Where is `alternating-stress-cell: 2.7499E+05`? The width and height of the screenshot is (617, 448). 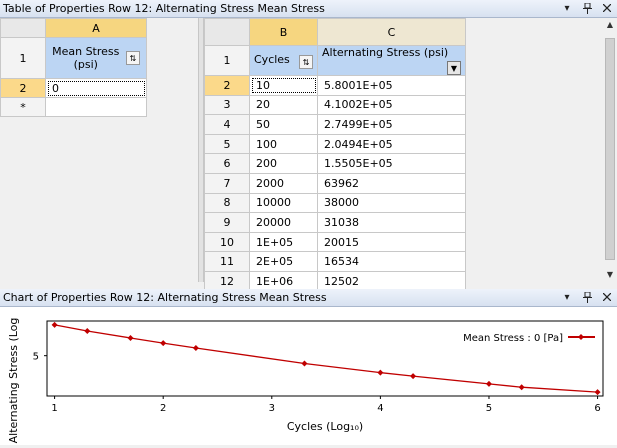 alternating-stress-cell: 2.7499E+05 is located at coordinates (392, 125).